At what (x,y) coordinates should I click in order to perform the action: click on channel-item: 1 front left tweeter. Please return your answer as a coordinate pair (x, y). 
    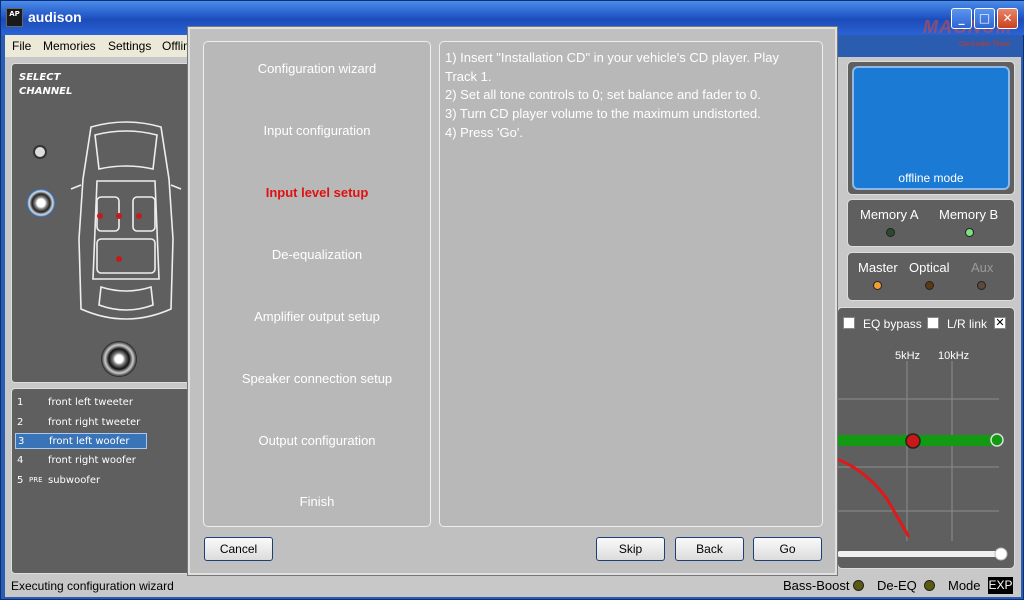
    Looking at the image, I should click on (81, 403).